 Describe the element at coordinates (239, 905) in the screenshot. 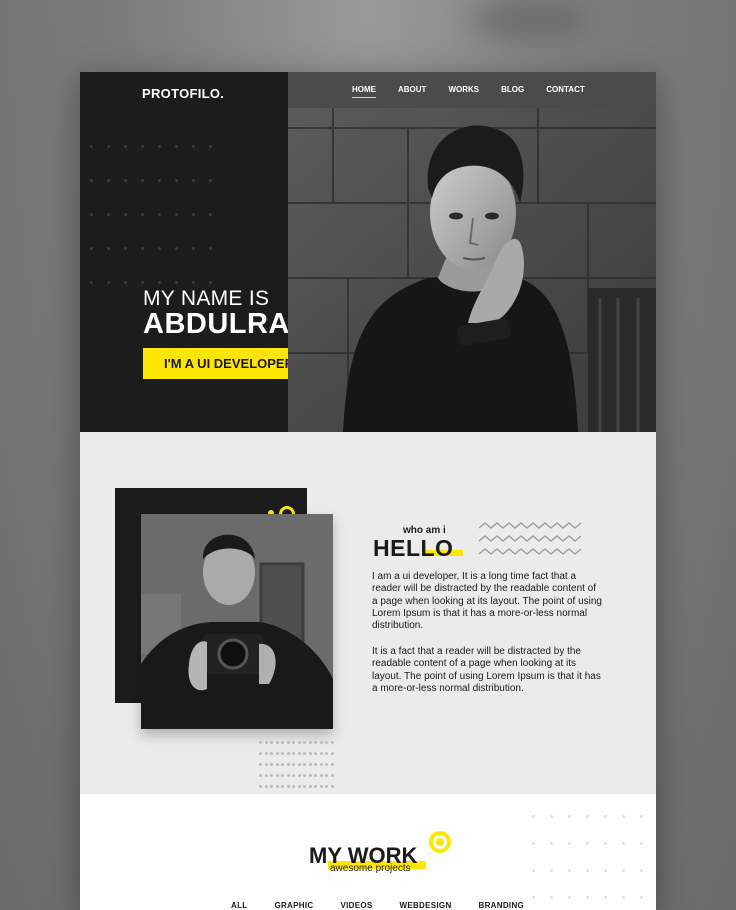

I see `filter-all: ALL` at that location.